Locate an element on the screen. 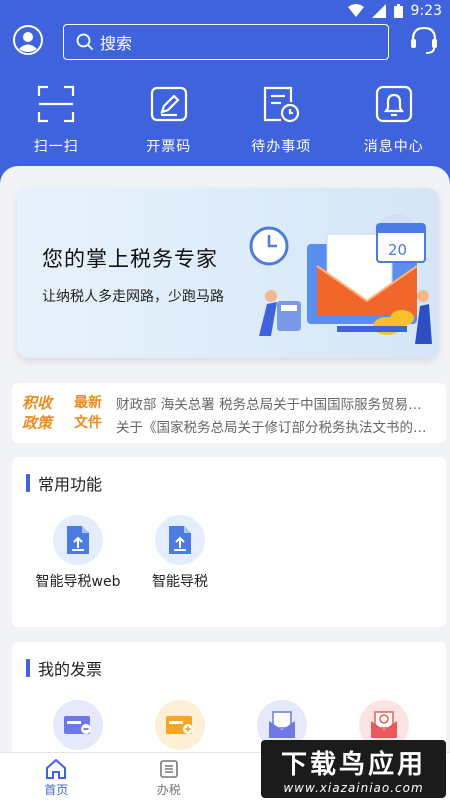 This screenshot has height=800, width=450. quick-action-todo: 待办事项 is located at coordinates (281, 120).